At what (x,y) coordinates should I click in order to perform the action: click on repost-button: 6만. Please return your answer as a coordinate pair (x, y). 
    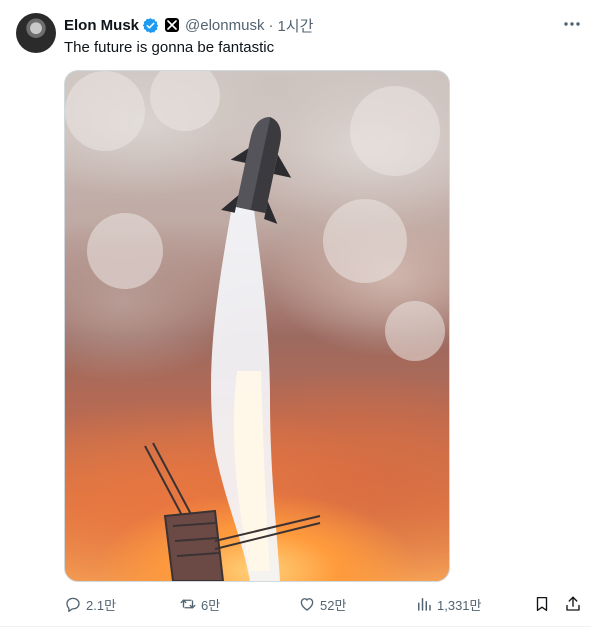
    Looking at the image, I should click on (199, 604).